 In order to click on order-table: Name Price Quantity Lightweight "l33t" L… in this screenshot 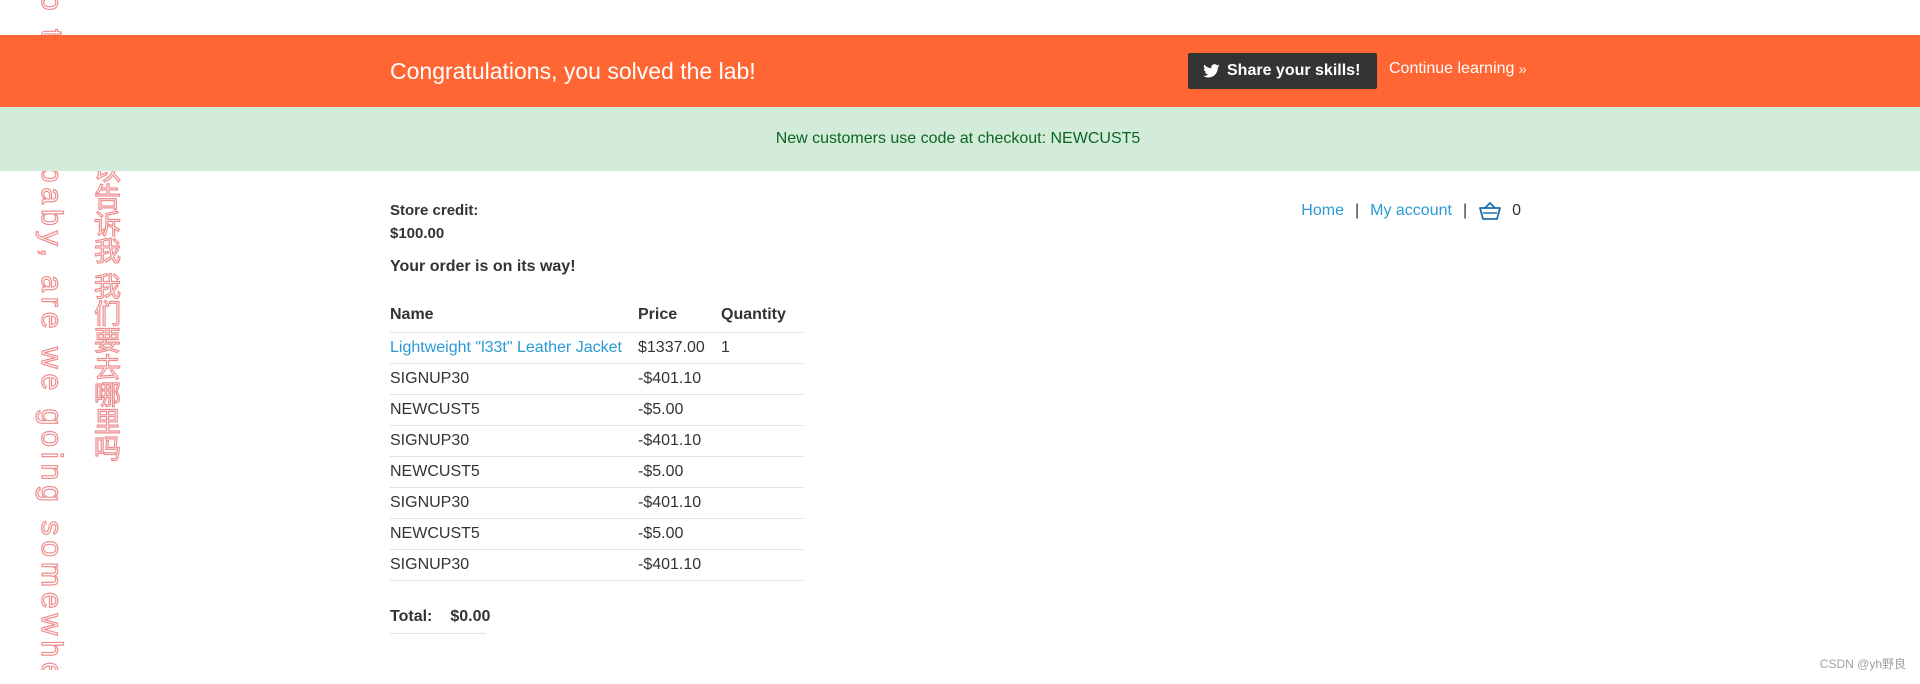, I will do `click(596, 439)`.